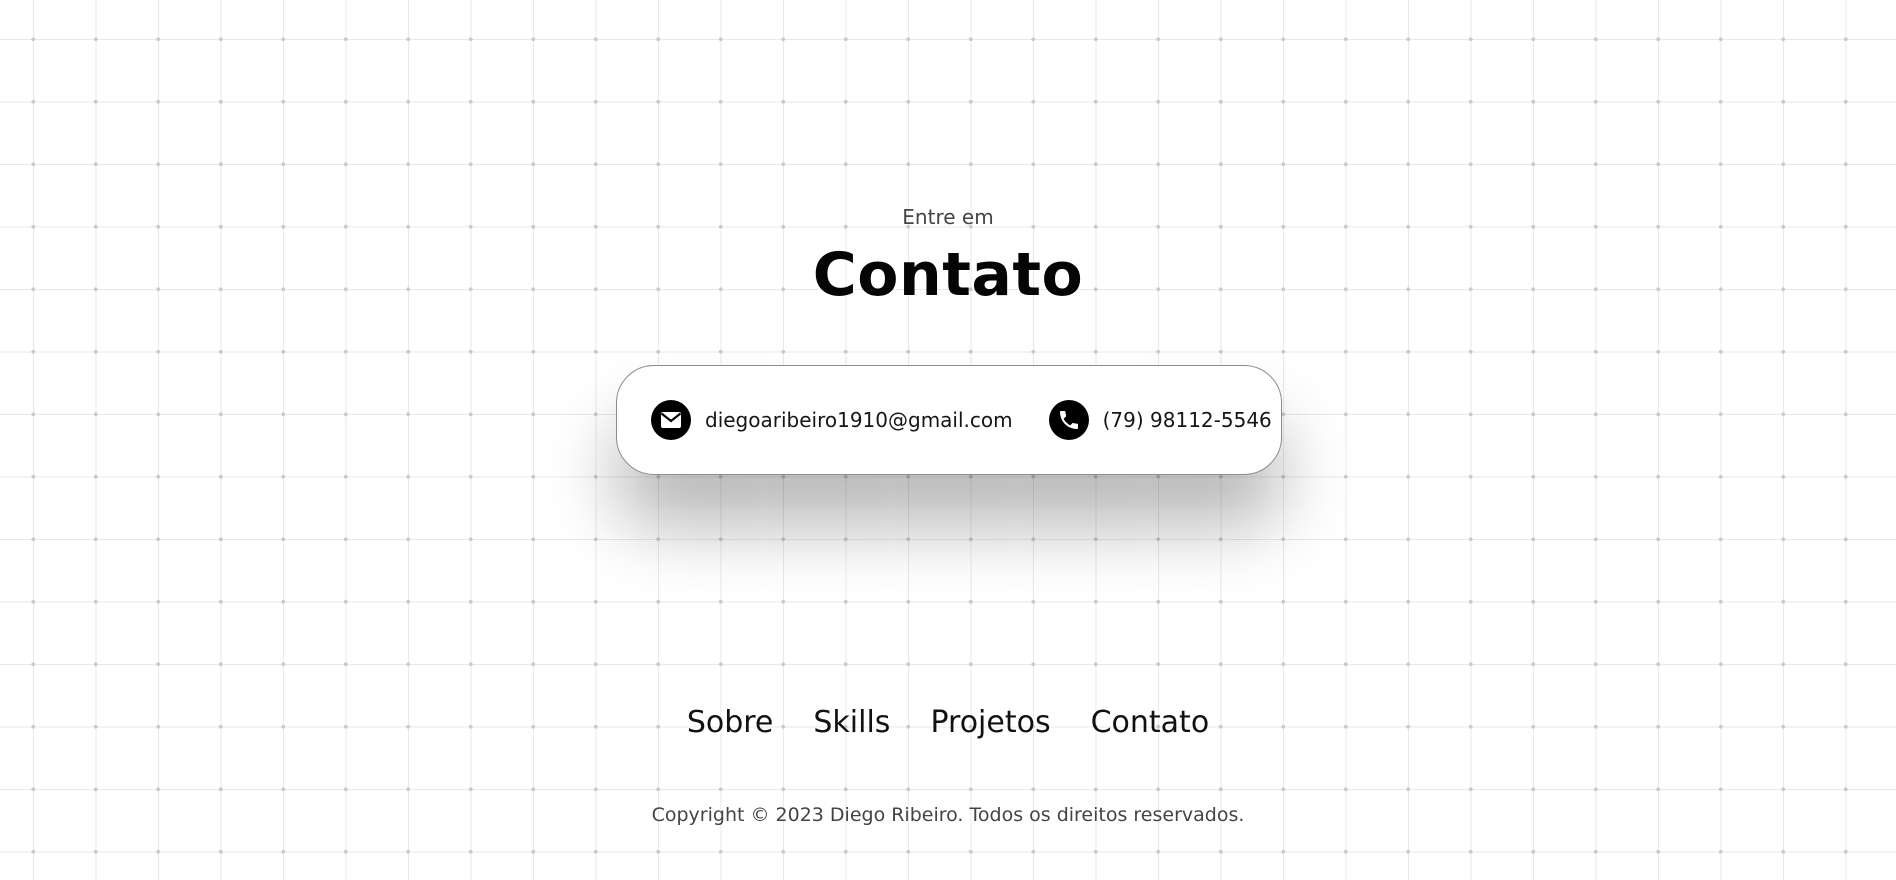 The width and height of the screenshot is (1896, 880). What do you see at coordinates (1150, 722) in the screenshot?
I see `footer-link-contato: Contato` at bounding box center [1150, 722].